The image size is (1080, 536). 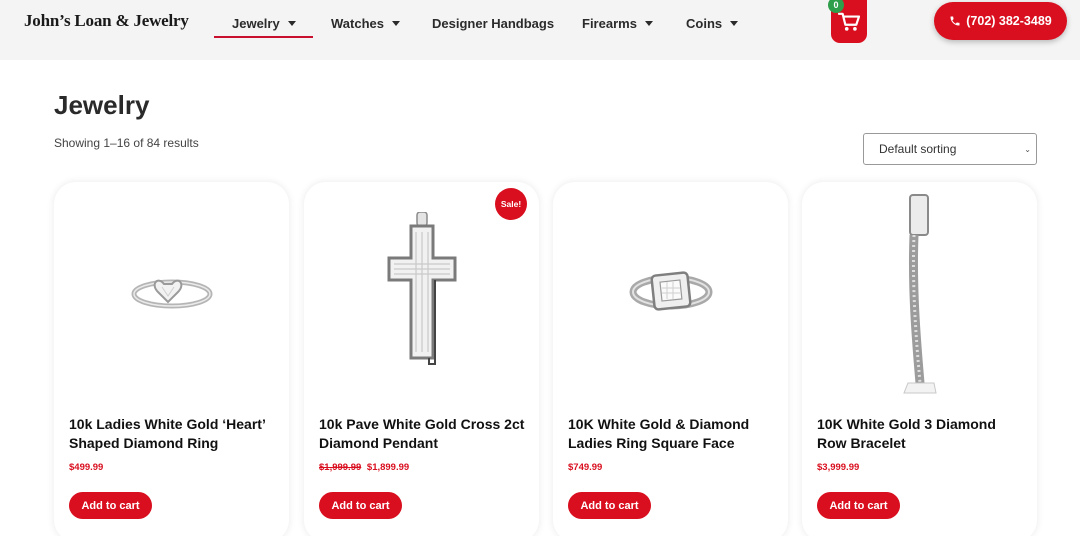 I want to click on product-price: $499.99, so click(x=86, y=467).